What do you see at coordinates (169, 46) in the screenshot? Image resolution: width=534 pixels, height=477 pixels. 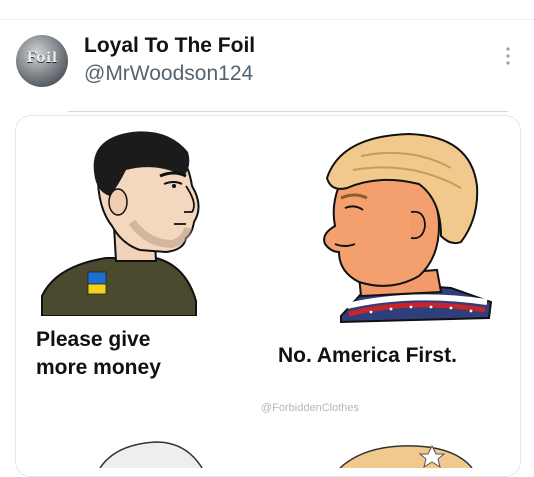 I see `display-name: Loyal To The Foil` at bounding box center [169, 46].